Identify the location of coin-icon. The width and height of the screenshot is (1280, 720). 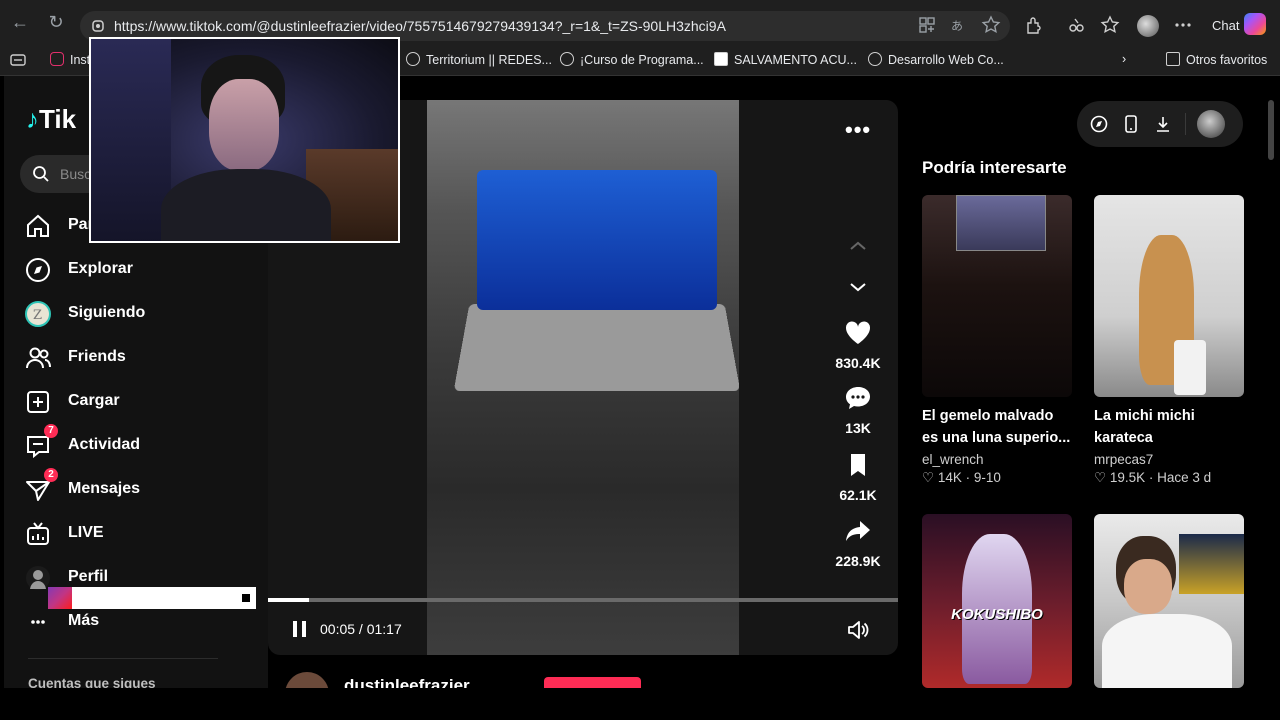
(1099, 124).